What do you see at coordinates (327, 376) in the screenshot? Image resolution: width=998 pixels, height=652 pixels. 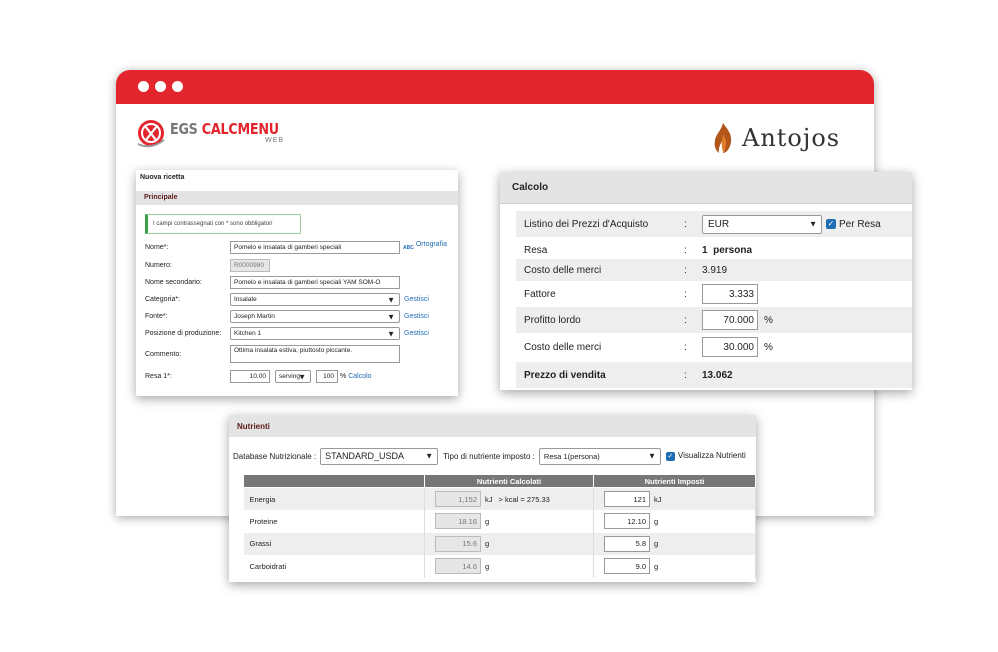 I see `resa-percent-field` at bounding box center [327, 376].